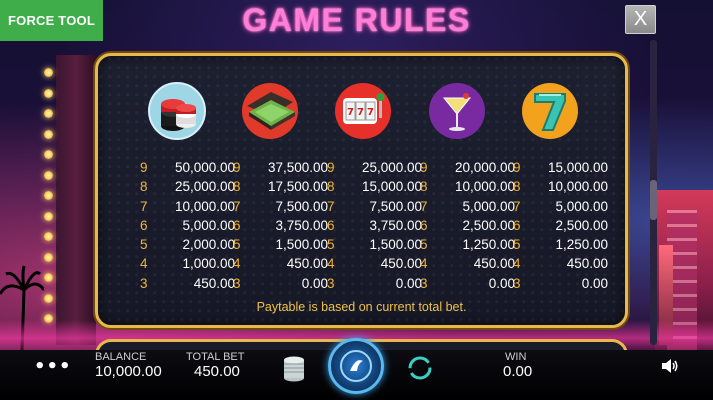 The image size is (713, 400). What do you see at coordinates (187, 245) in the screenshot?
I see `paytable-row: 5 2,000.00` at bounding box center [187, 245].